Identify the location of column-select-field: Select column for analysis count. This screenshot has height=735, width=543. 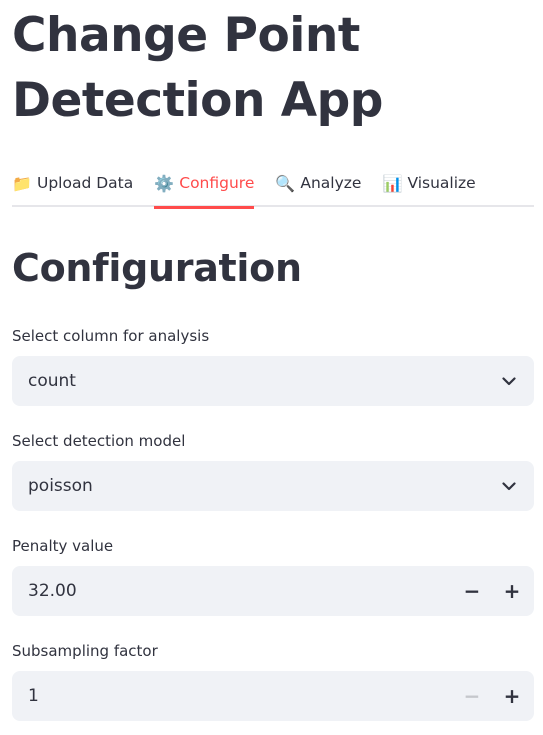
(273, 366).